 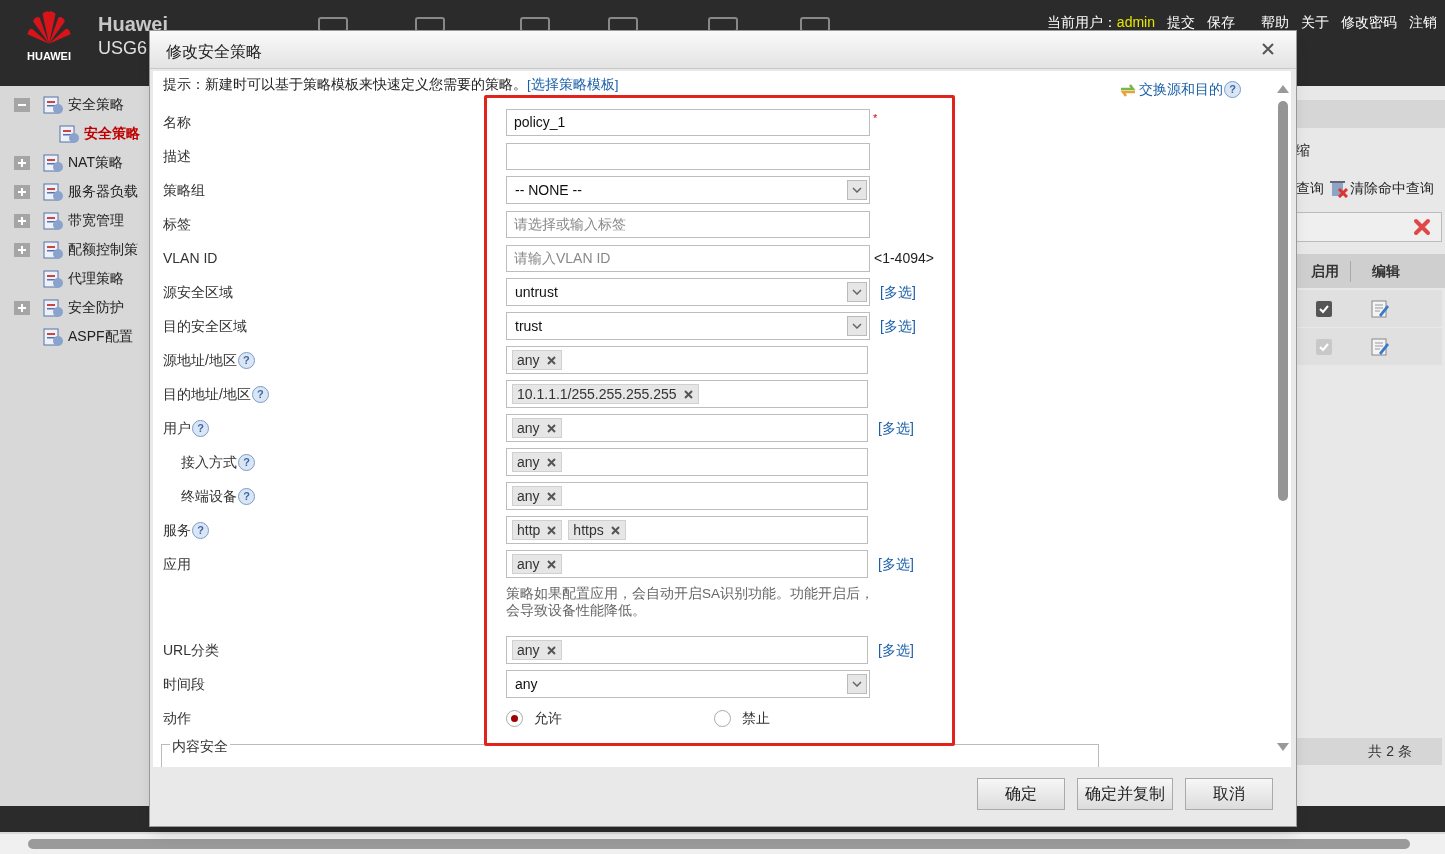 I want to click on collapse-text: 缩, so click(x=1303, y=150).